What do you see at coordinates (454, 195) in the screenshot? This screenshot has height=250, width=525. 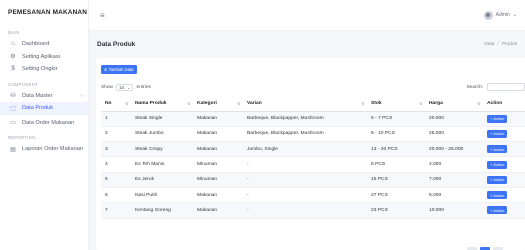 I see `table-cell: 5.000` at bounding box center [454, 195].